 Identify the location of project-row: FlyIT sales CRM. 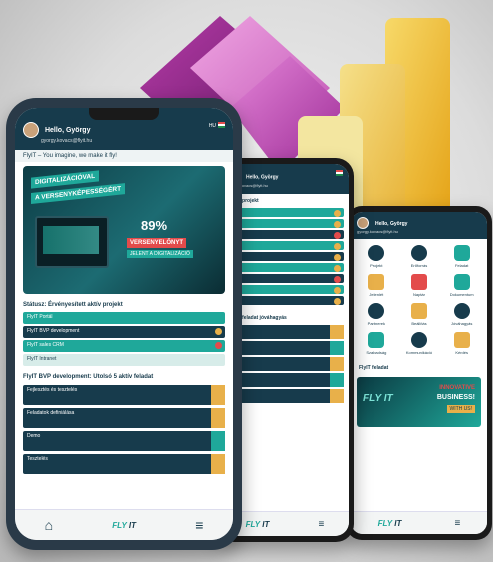
(124, 346).